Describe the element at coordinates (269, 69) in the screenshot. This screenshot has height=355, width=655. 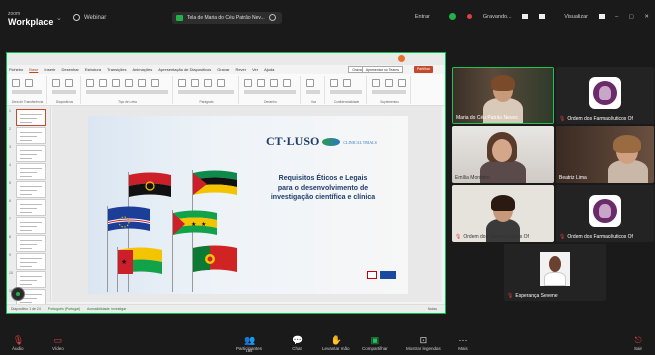
I see `ppt-menu-item: Ajuda` at that location.